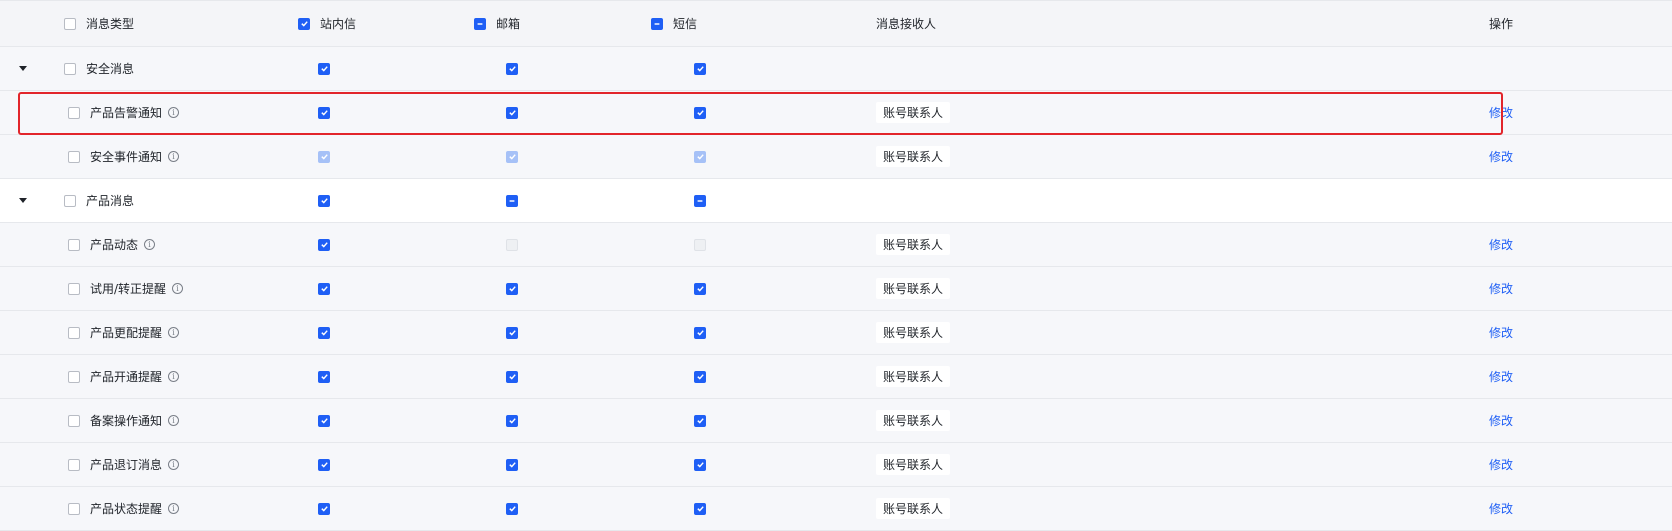 This screenshot has height=531, width=1672. I want to click on group-name: 安全消息, so click(110, 69).